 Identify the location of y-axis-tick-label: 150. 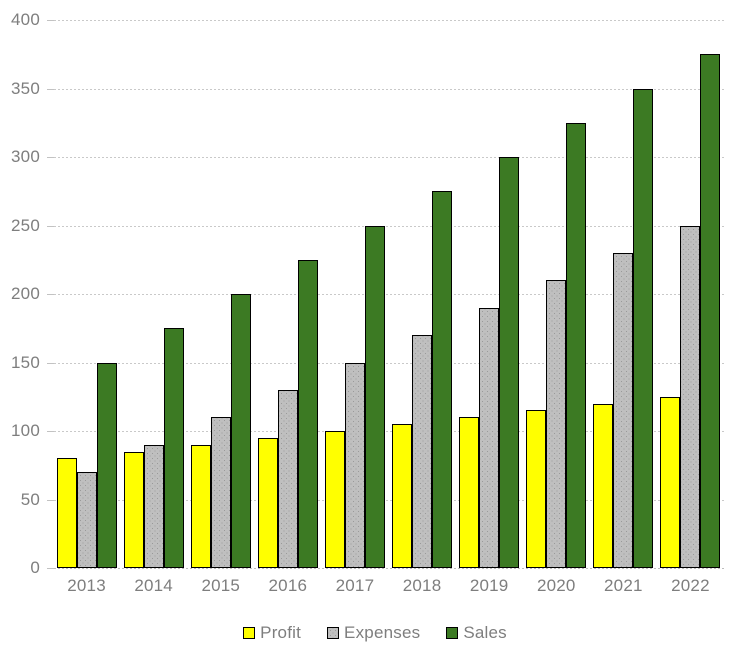
(25, 362).